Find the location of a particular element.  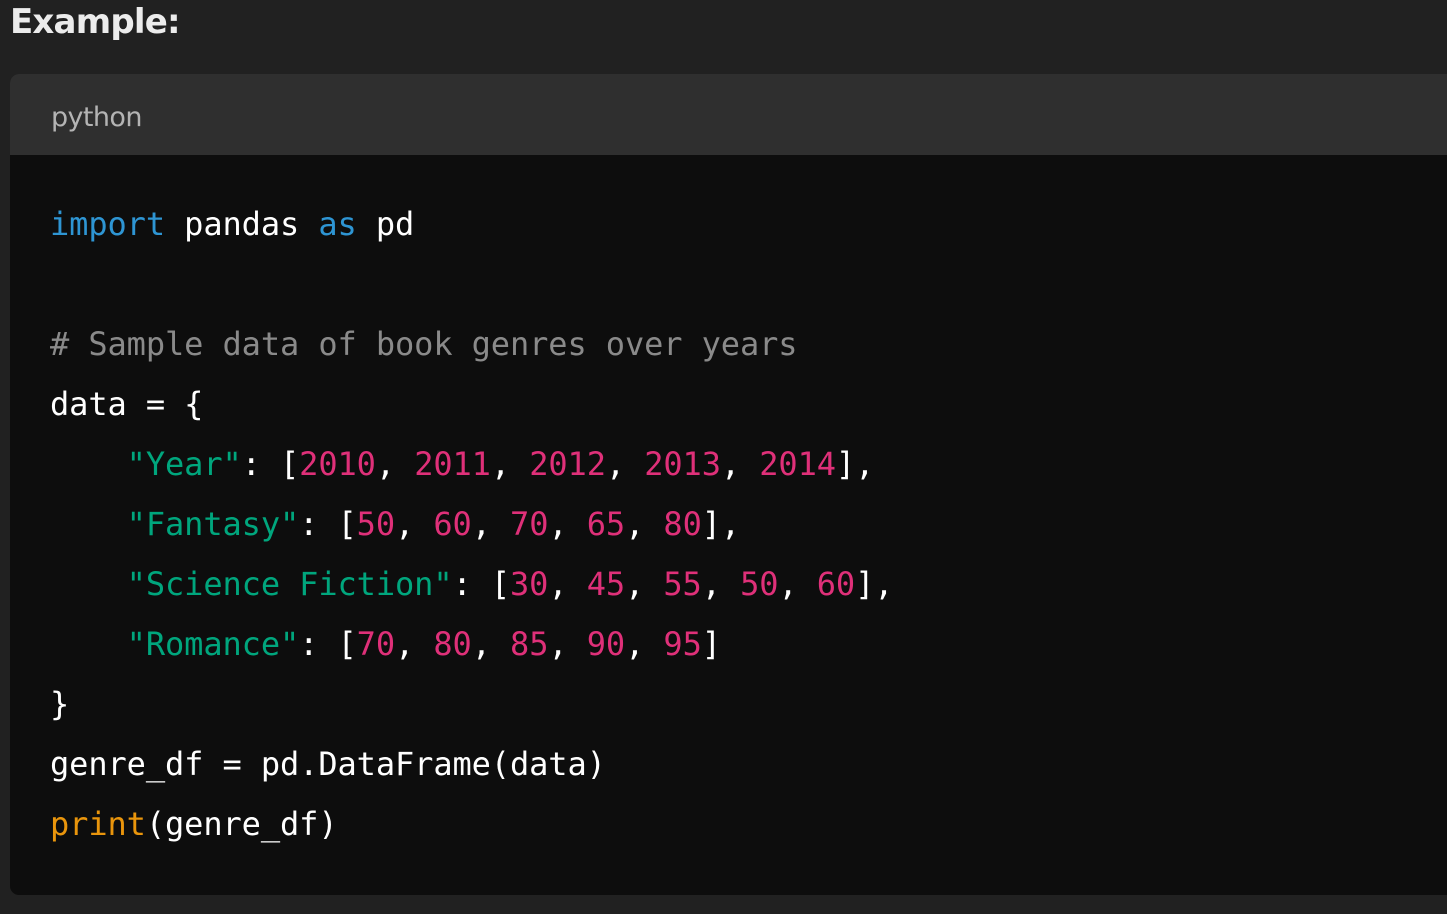

code-token-keyword: import is located at coordinates (107, 224).